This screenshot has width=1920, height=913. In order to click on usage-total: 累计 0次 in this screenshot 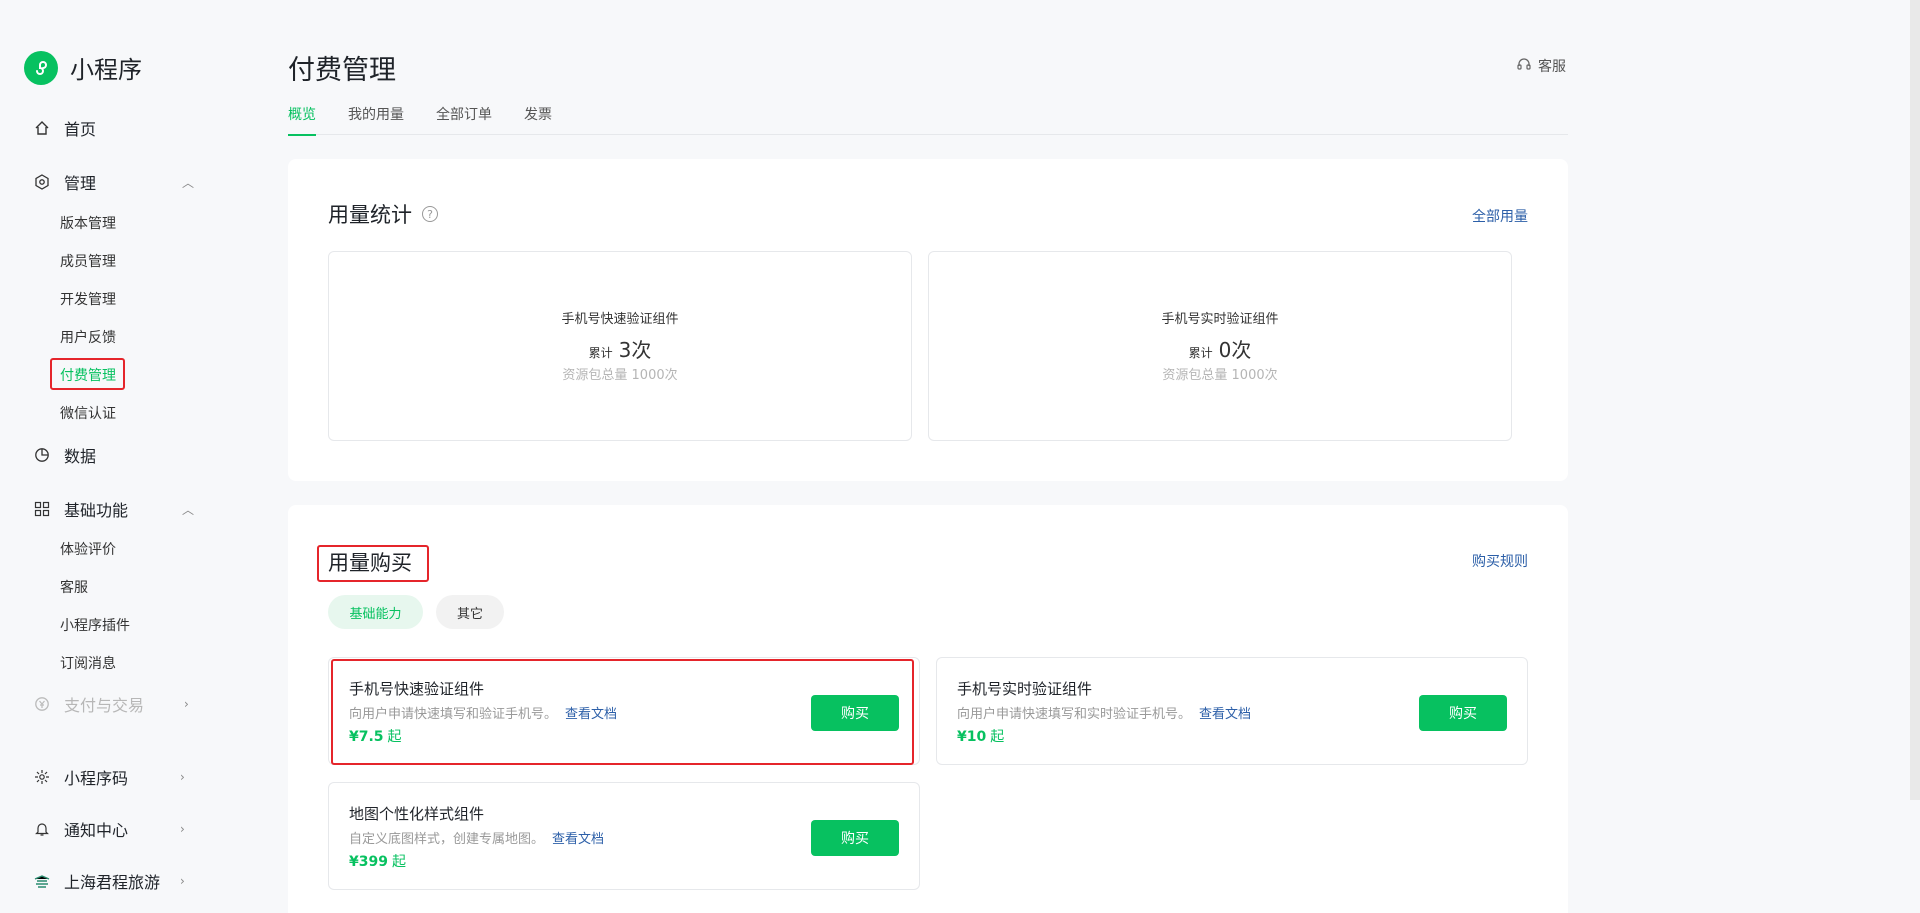, I will do `click(1220, 348)`.